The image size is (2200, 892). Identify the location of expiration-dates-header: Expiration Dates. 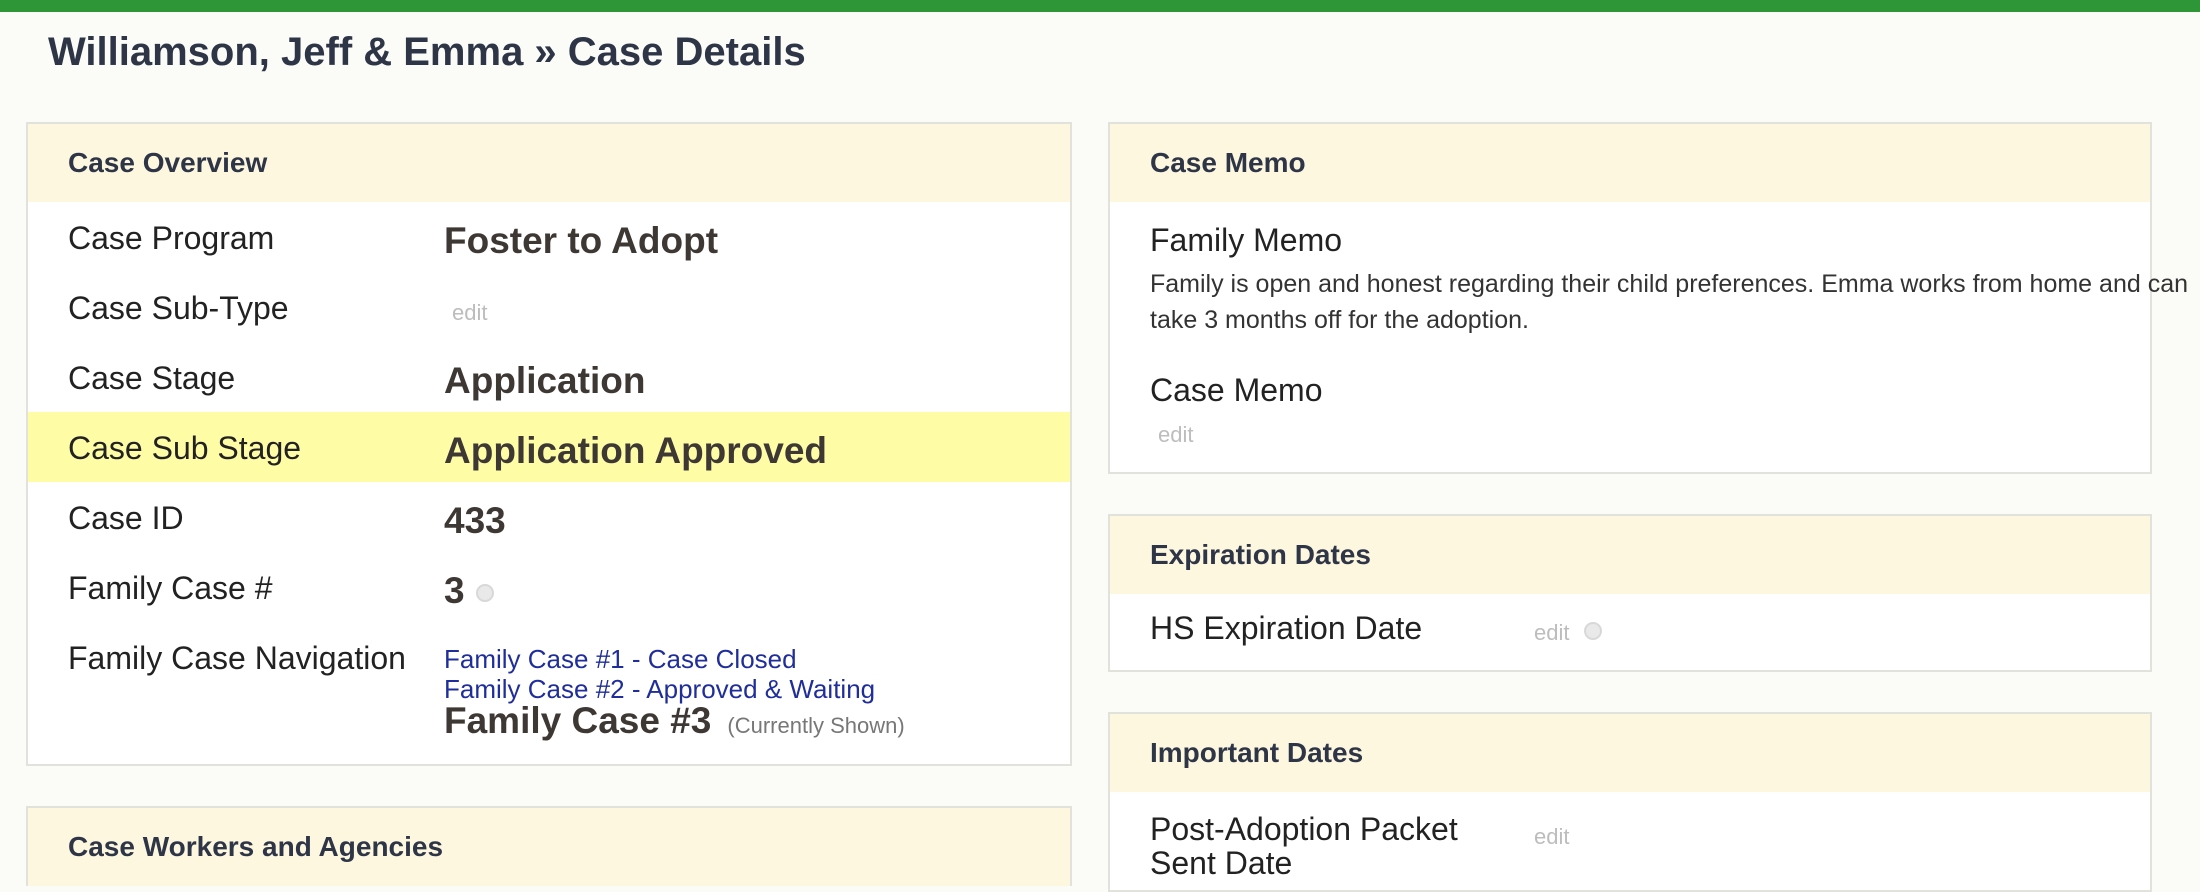
(1630, 555).